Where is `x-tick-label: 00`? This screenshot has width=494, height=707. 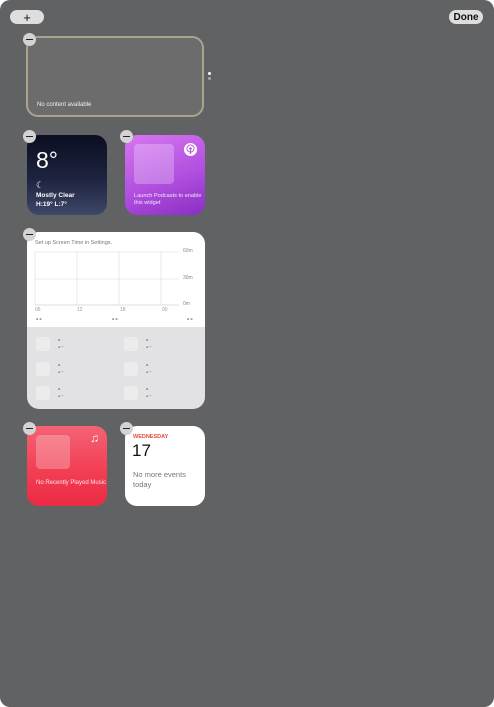 x-tick-label: 00 is located at coordinates (165, 310).